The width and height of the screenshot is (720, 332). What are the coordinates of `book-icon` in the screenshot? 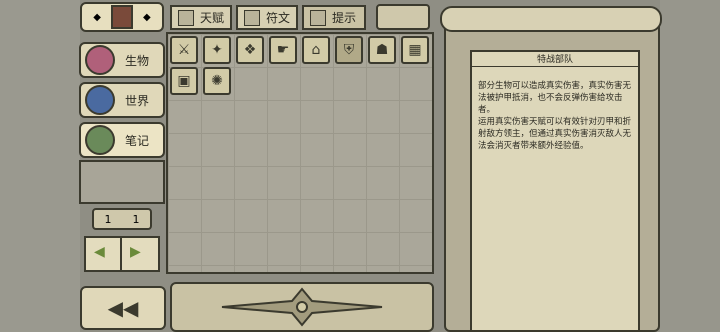 It's located at (122, 17).